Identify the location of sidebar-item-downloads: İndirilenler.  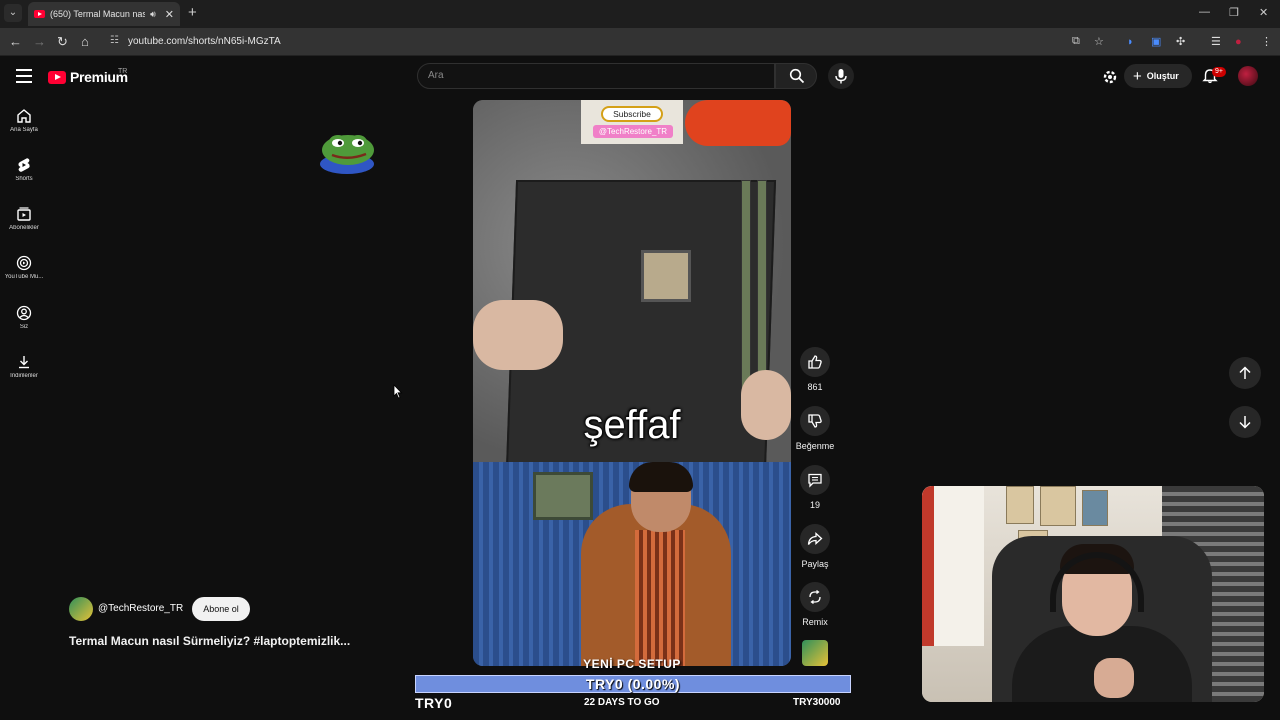
(24, 368).